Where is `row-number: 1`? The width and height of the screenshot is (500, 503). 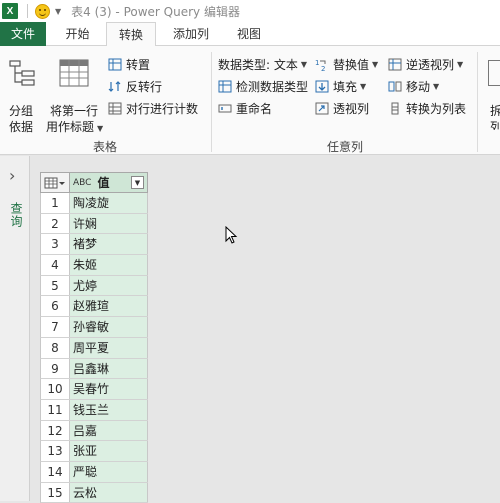
row-number: 1 is located at coordinates (55, 203).